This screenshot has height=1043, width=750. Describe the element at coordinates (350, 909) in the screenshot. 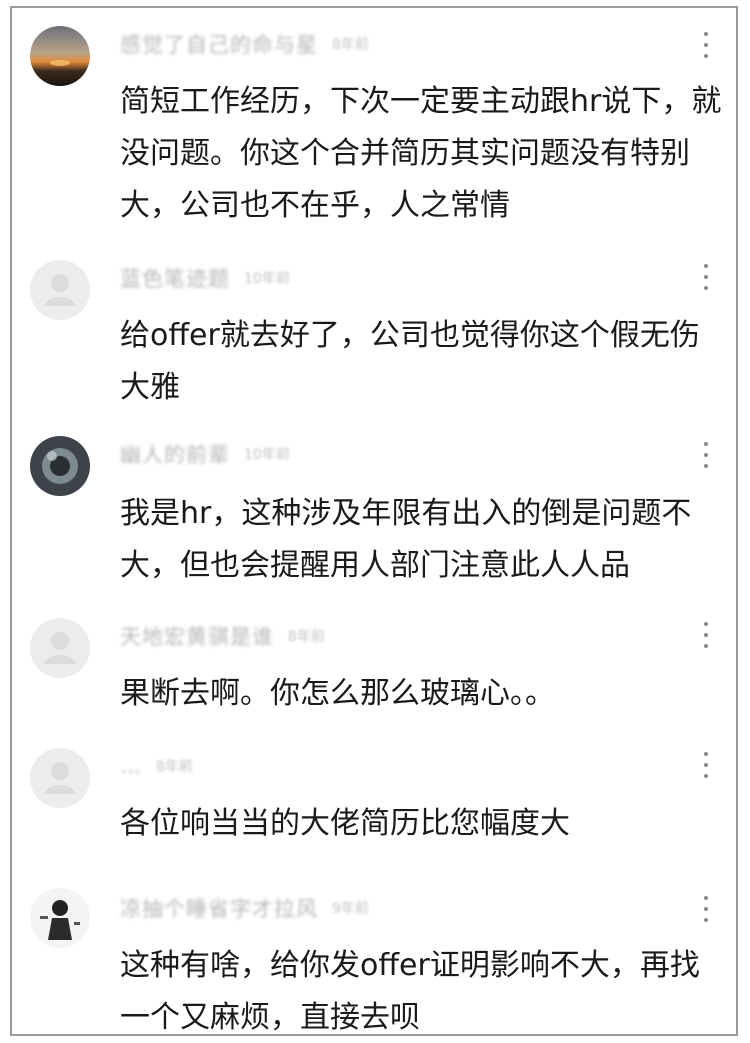

I see `timestamp: 9年前` at that location.